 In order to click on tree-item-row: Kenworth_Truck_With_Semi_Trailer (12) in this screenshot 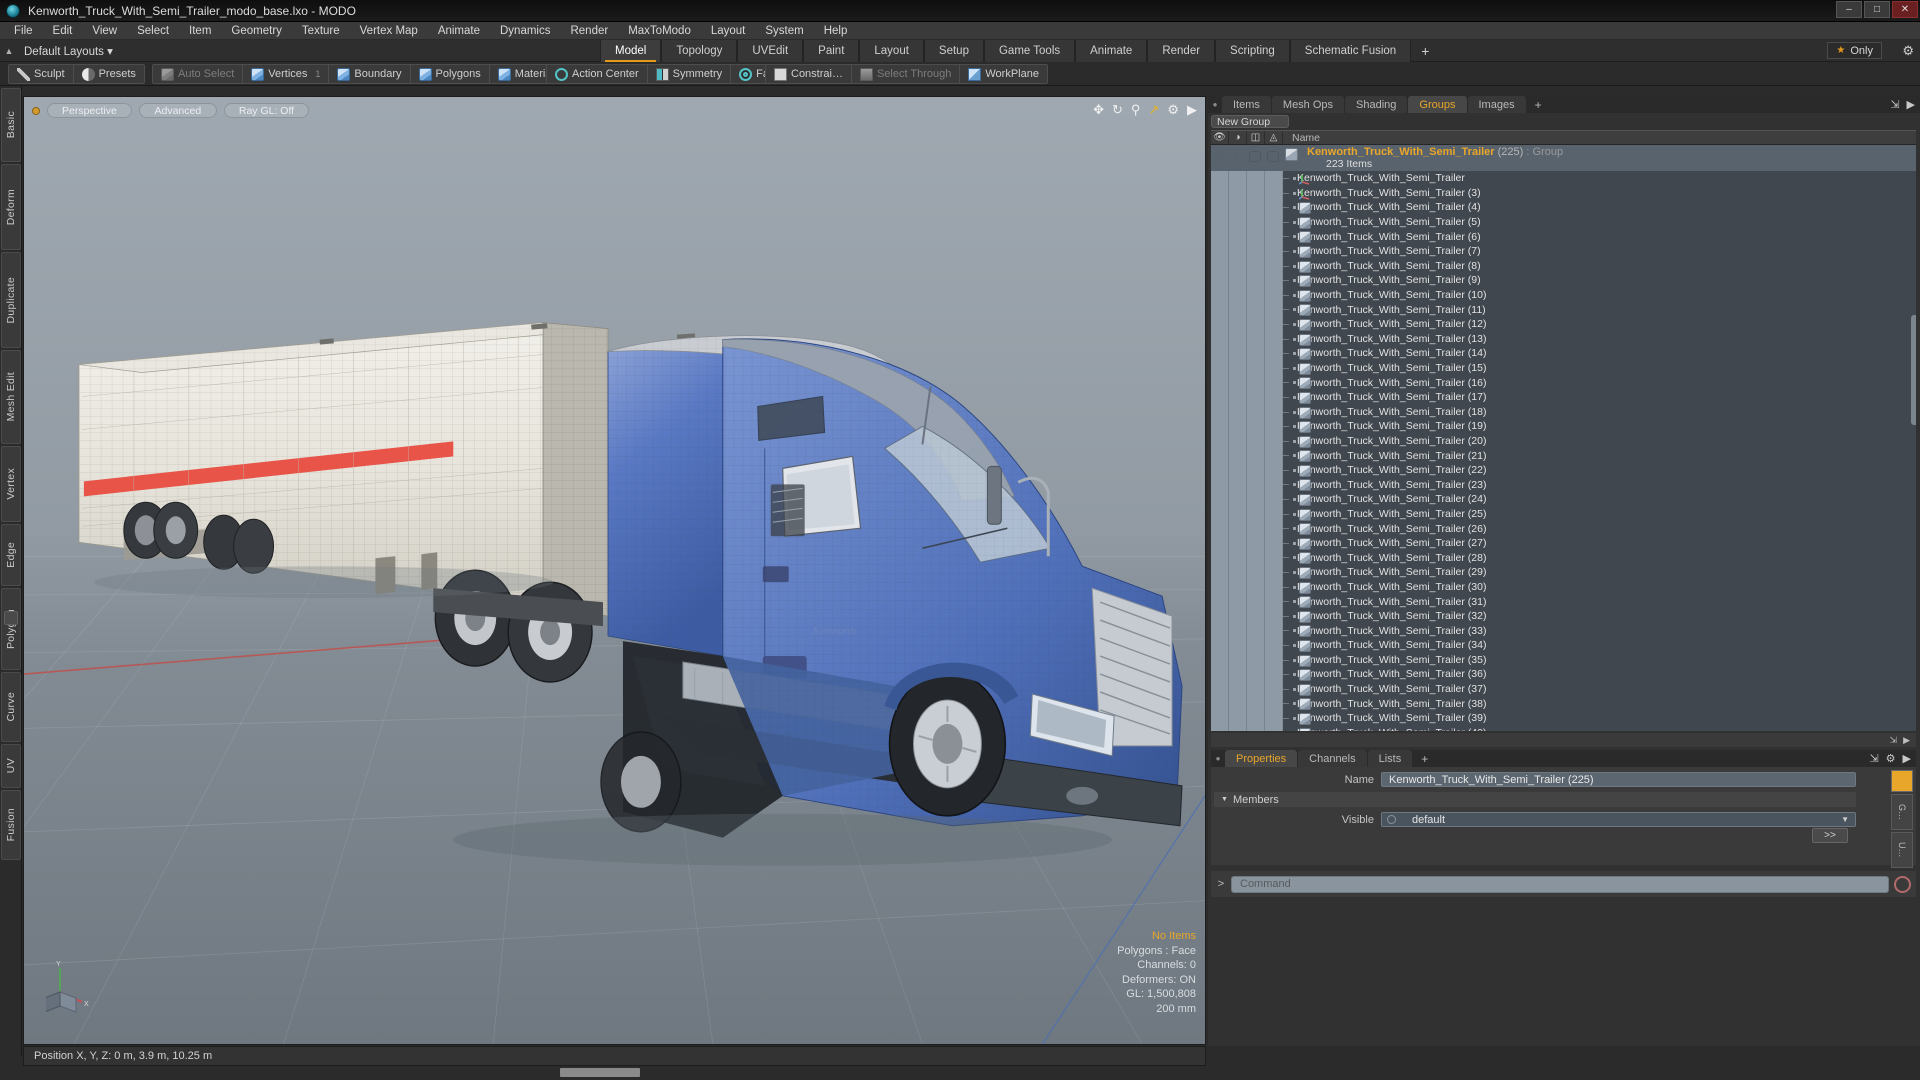, I will do `click(1563, 324)`.